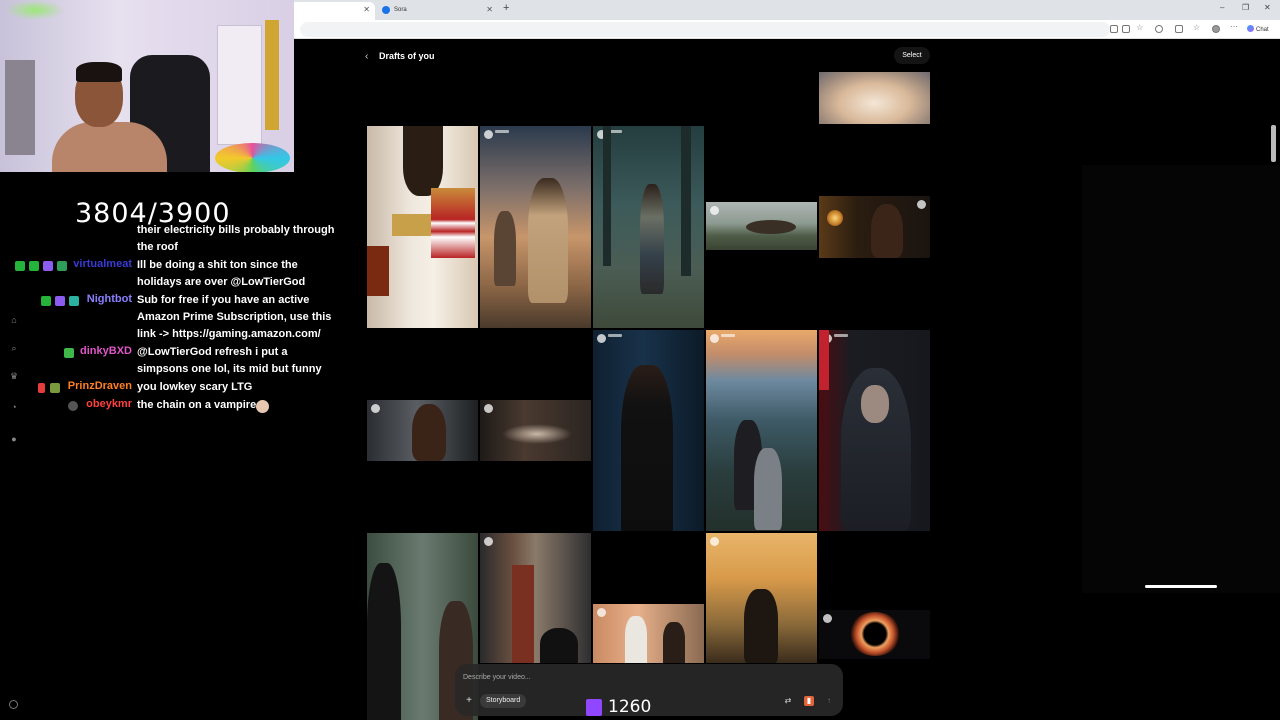 The height and width of the screenshot is (720, 1280). I want to click on settings-icon, so click(13, 704).